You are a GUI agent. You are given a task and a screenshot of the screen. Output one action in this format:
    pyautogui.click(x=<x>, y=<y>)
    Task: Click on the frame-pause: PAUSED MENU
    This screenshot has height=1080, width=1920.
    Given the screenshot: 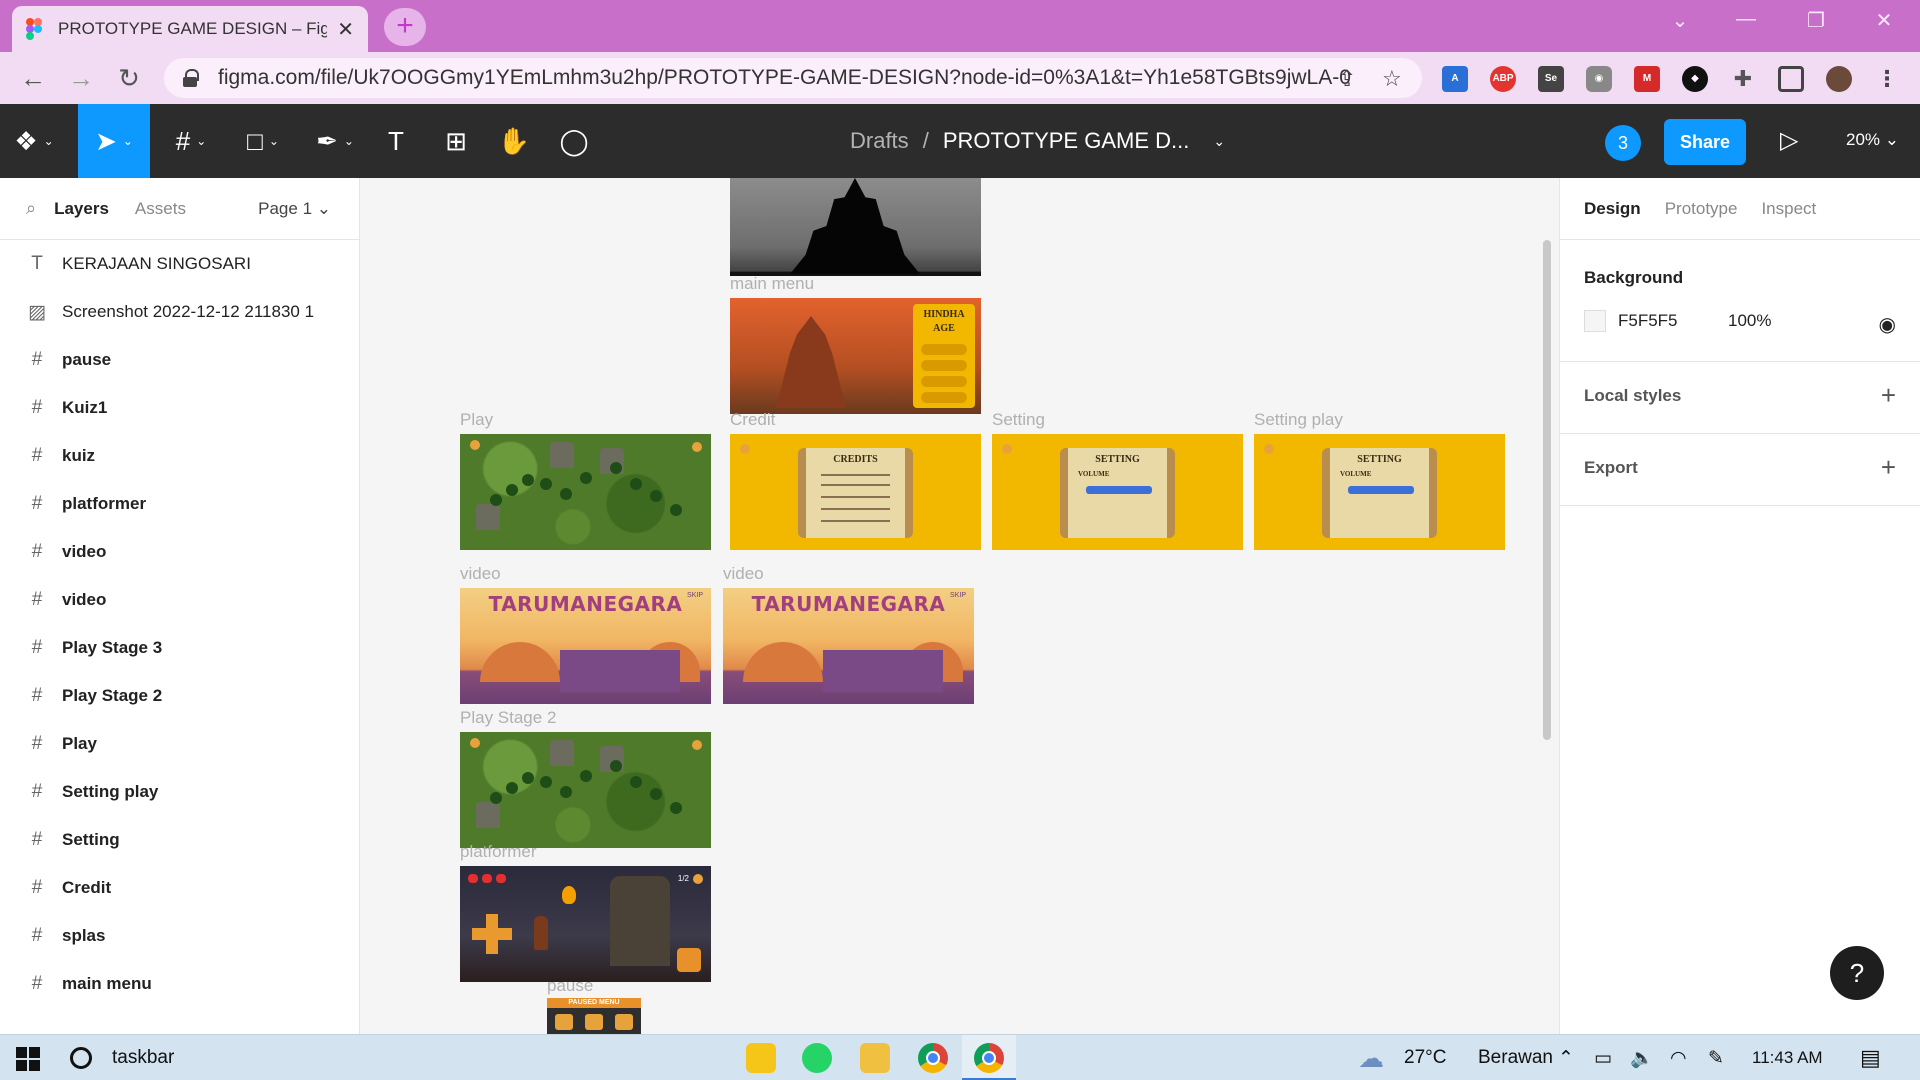 What is the action you would take?
    pyautogui.click(x=594, y=1016)
    